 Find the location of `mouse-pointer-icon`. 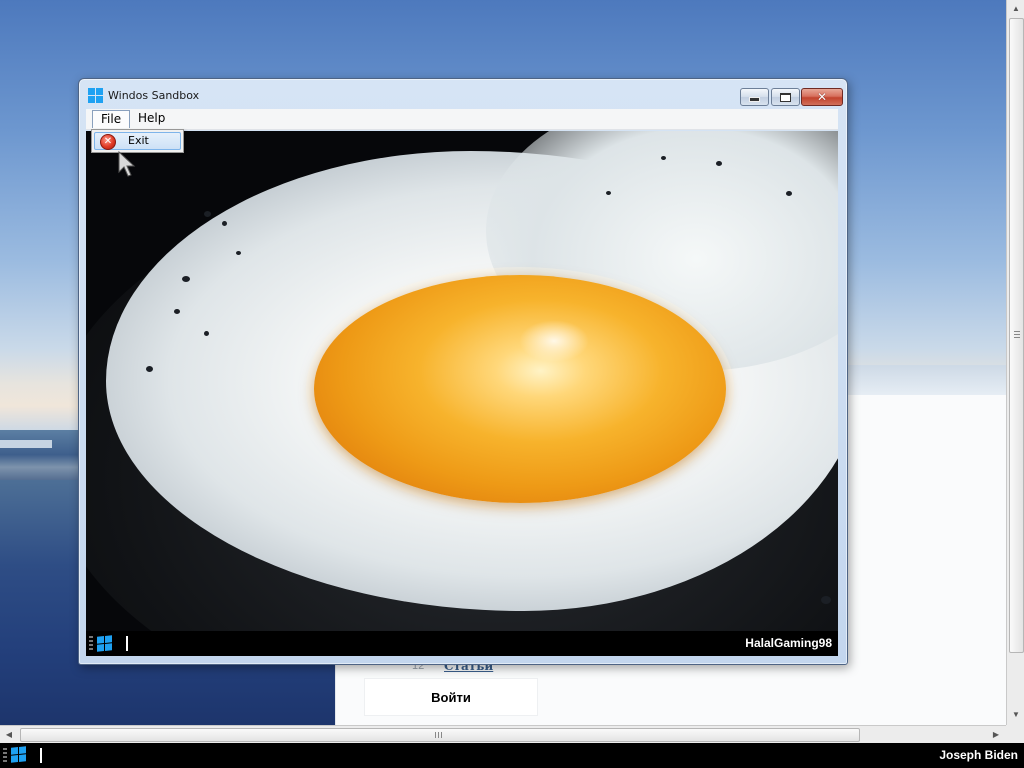

mouse-pointer-icon is located at coordinates (127, 163).